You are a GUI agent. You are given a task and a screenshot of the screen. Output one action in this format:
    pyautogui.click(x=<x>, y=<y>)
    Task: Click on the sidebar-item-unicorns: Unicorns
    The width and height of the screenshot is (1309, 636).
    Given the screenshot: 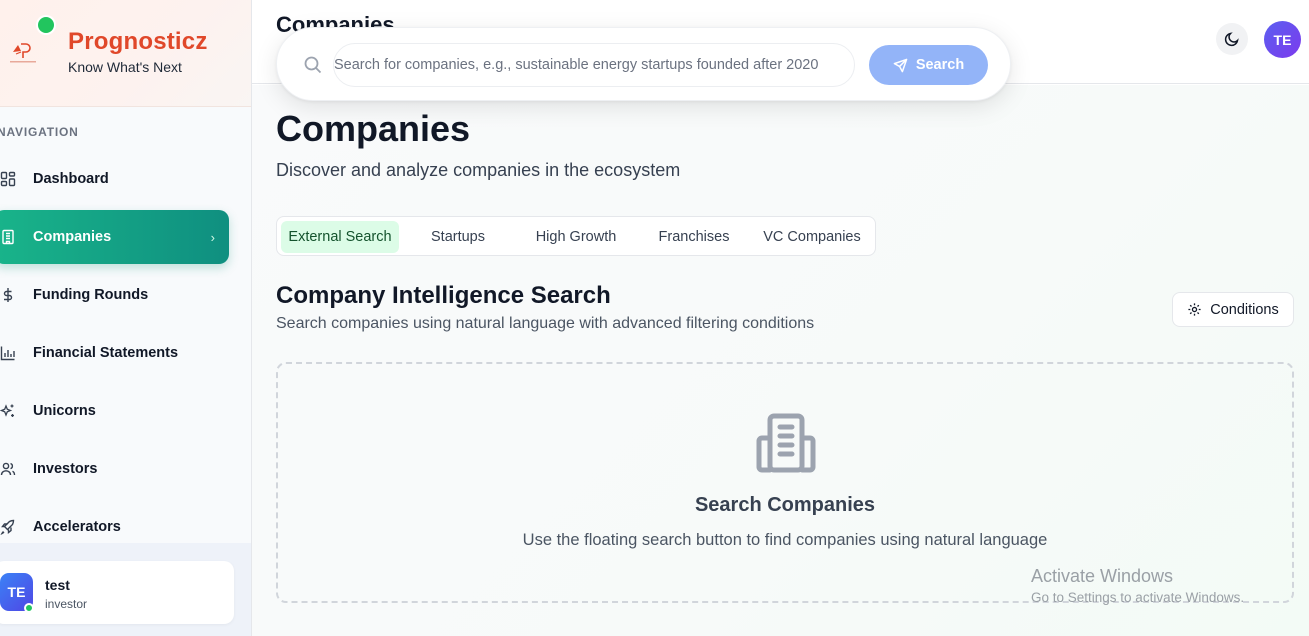 What is the action you would take?
    pyautogui.click(x=114, y=411)
    